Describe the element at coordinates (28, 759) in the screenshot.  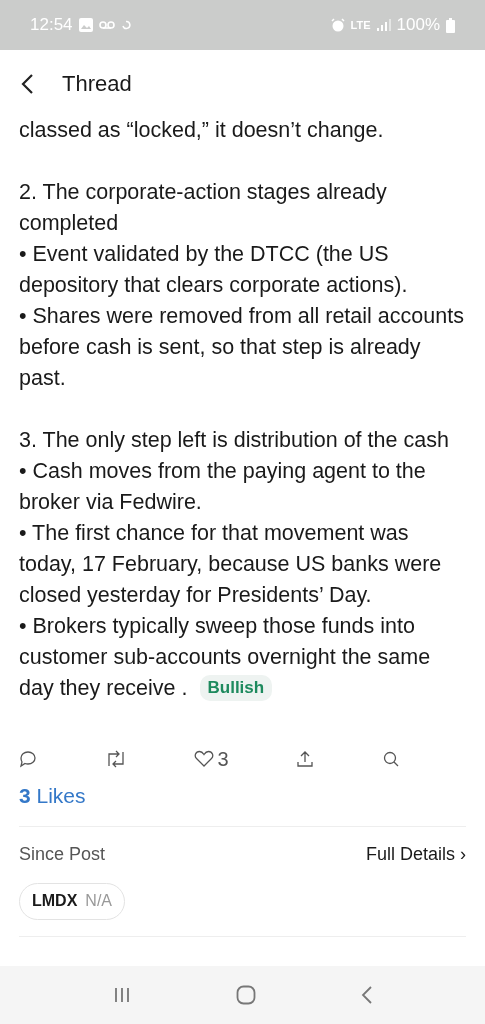
I see `comment-icon` at that location.